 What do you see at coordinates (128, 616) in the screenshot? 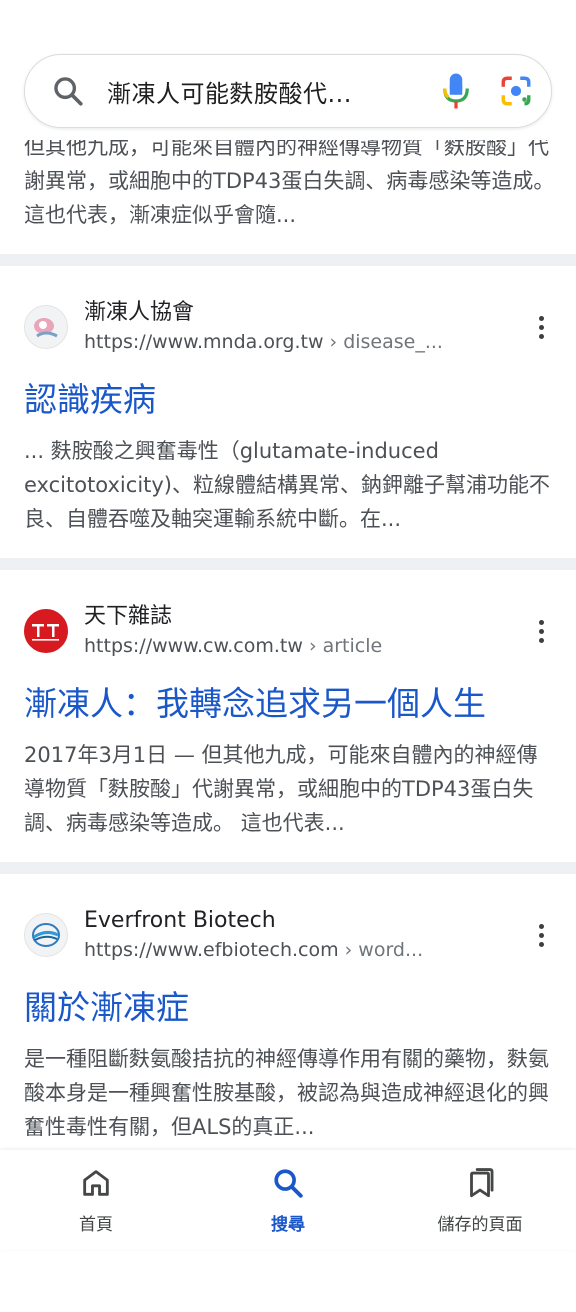
I see `site-name: 天下雜誌` at bounding box center [128, 616].